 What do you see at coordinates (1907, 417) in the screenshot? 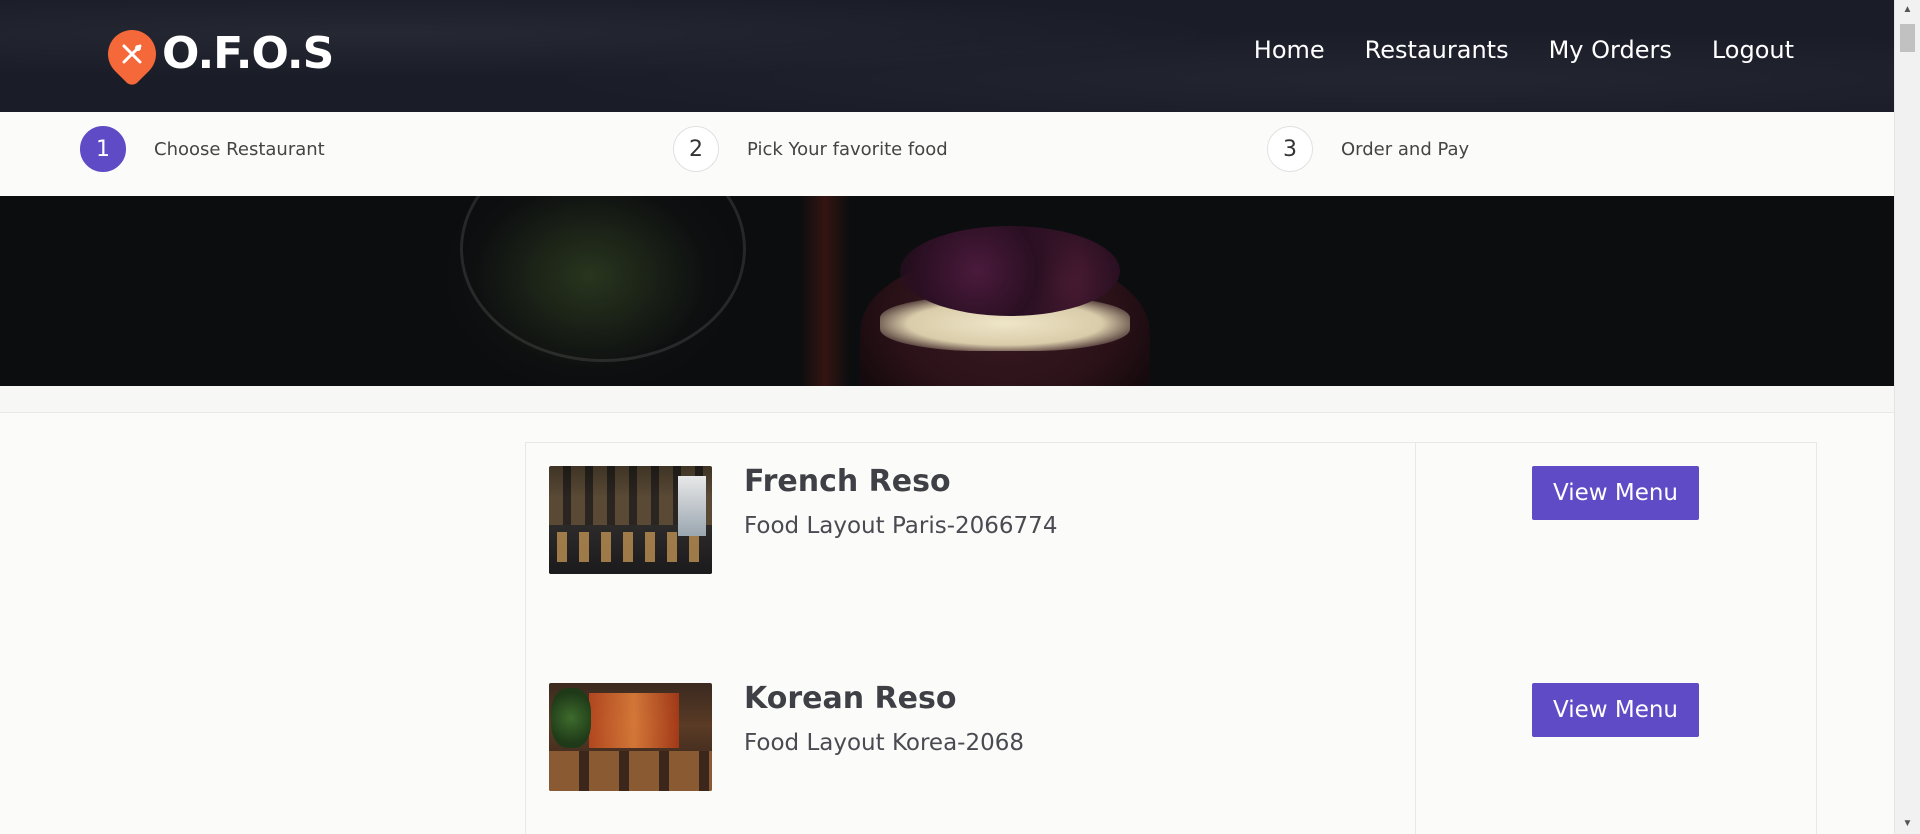
I see `vertical-scrollbar: ▲ ▼` at bounding box center [1907, 417].